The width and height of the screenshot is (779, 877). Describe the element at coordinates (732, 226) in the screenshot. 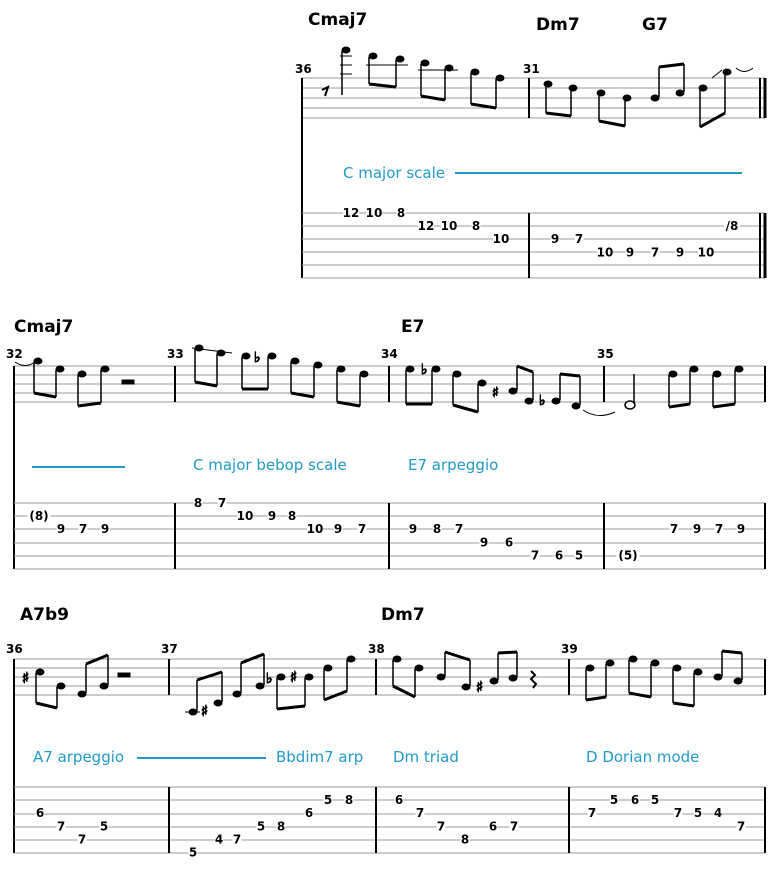

I see `tab-fret-number: /8` at that location.